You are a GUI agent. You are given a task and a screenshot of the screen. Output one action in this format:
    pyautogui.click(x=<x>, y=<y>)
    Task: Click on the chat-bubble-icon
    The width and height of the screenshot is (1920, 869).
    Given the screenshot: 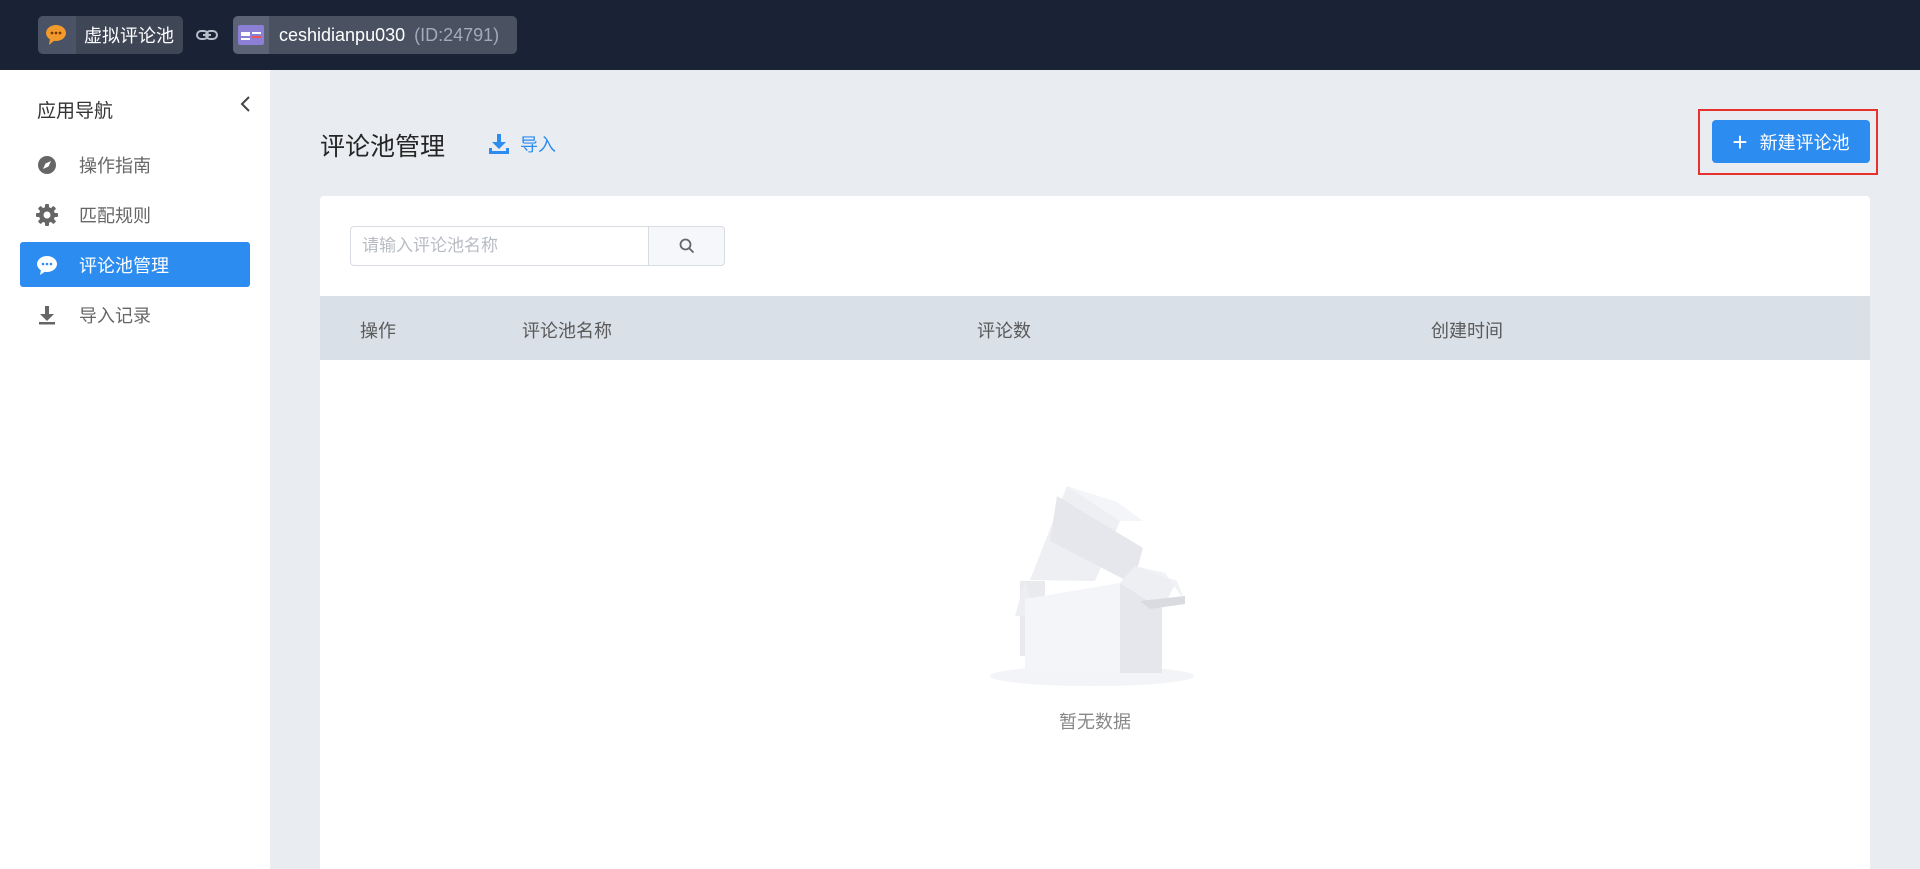 What is the action you would take?
    pyautogui.click(x=47, y=265)
    